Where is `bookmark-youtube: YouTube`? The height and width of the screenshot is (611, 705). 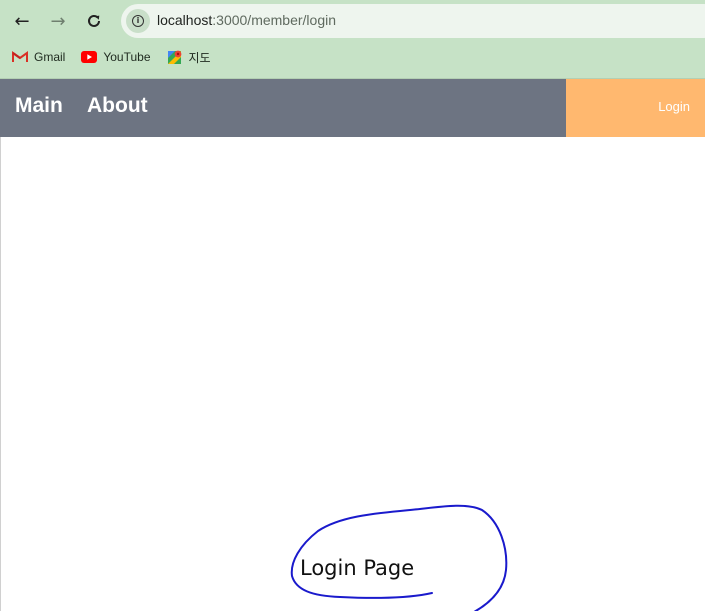
bookmark-youtube: YouTube is located at coordinates (116, 57).